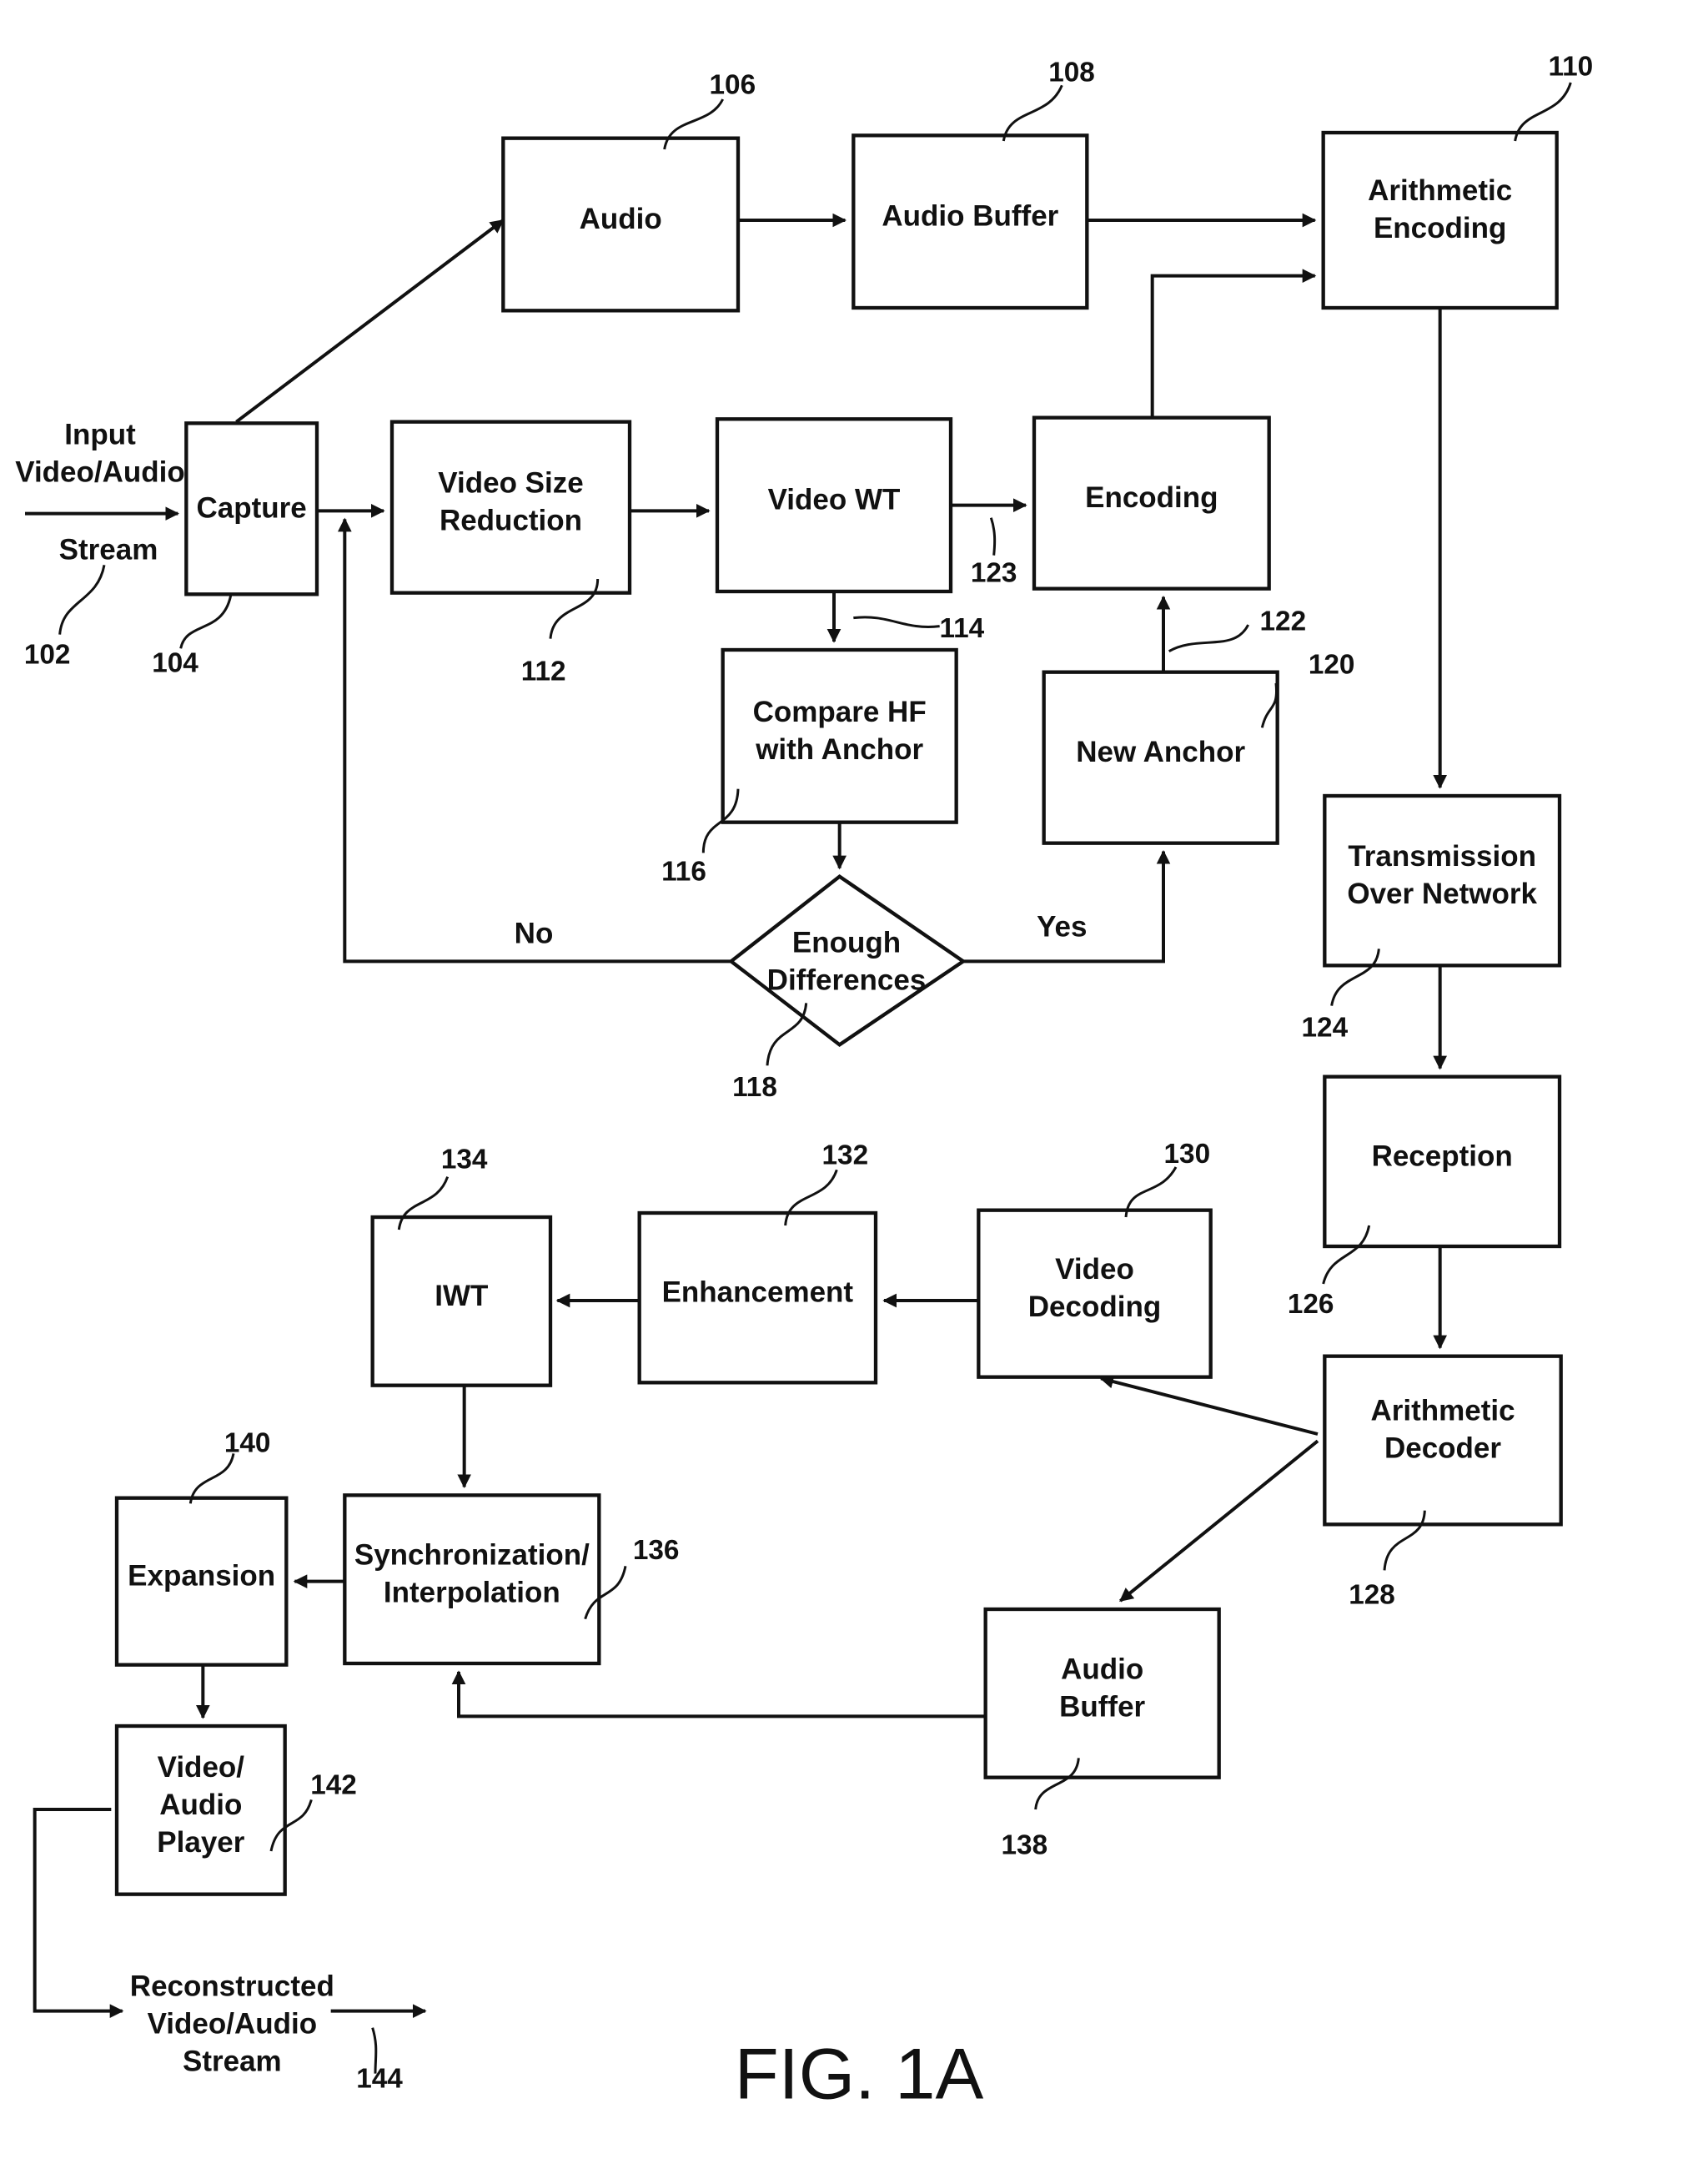 This screenshot has height=2184, width=1693. What do you see at coordinates (535, 934) in the screenshot?
I see `decision-no-label: No` at bounding box center [535, 934].